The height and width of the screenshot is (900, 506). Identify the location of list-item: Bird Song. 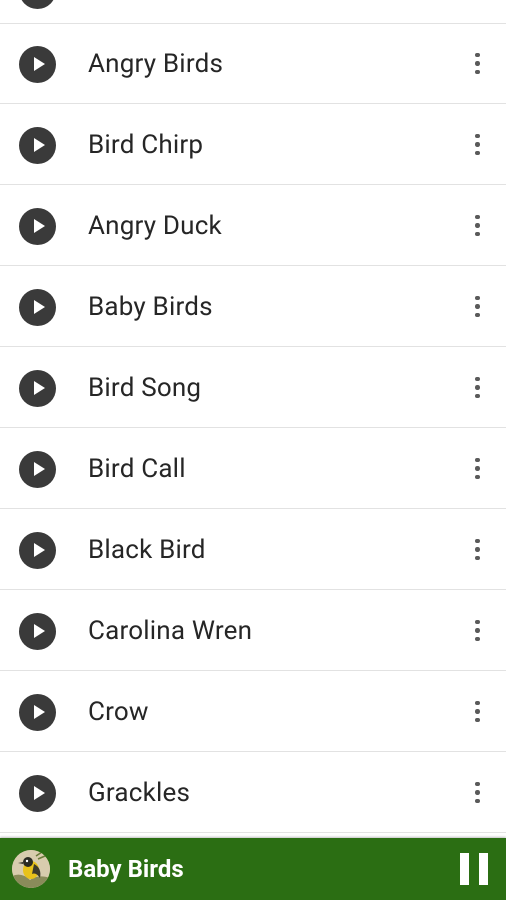
(253, 388).